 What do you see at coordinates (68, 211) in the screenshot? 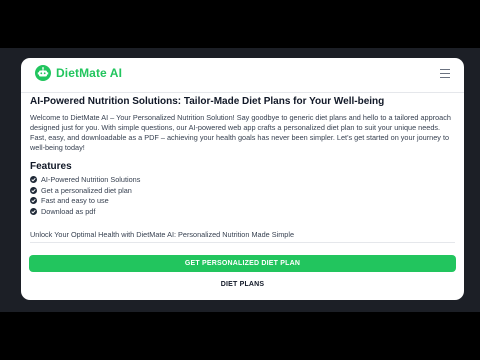
I see `feature-label: Download as pdf` at bounding box center [68, 211].